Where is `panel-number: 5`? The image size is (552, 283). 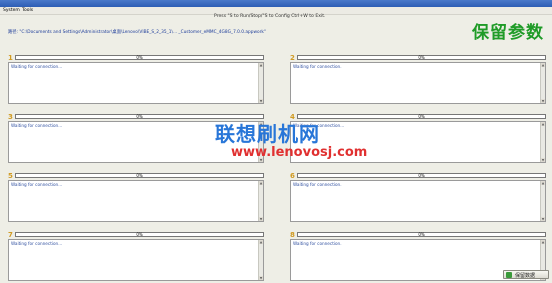 panel-number: 5 is located at coordinates (10, 176).